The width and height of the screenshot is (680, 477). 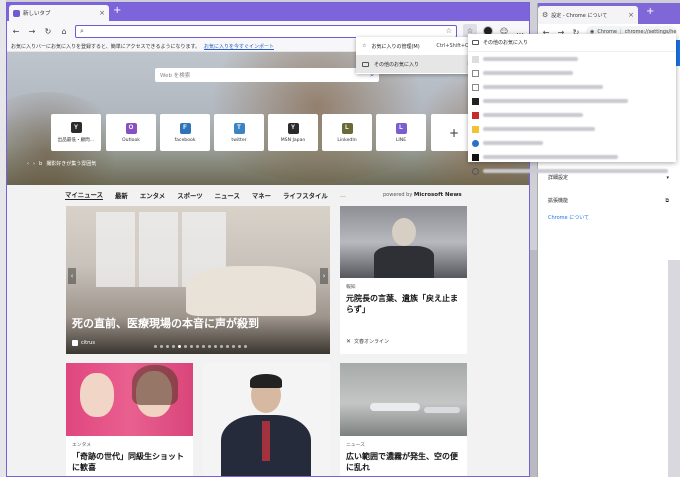 What do you see at coordinates (475, 73) in the screenshot?
I see `list-icon` at bounding box center [475, 73].